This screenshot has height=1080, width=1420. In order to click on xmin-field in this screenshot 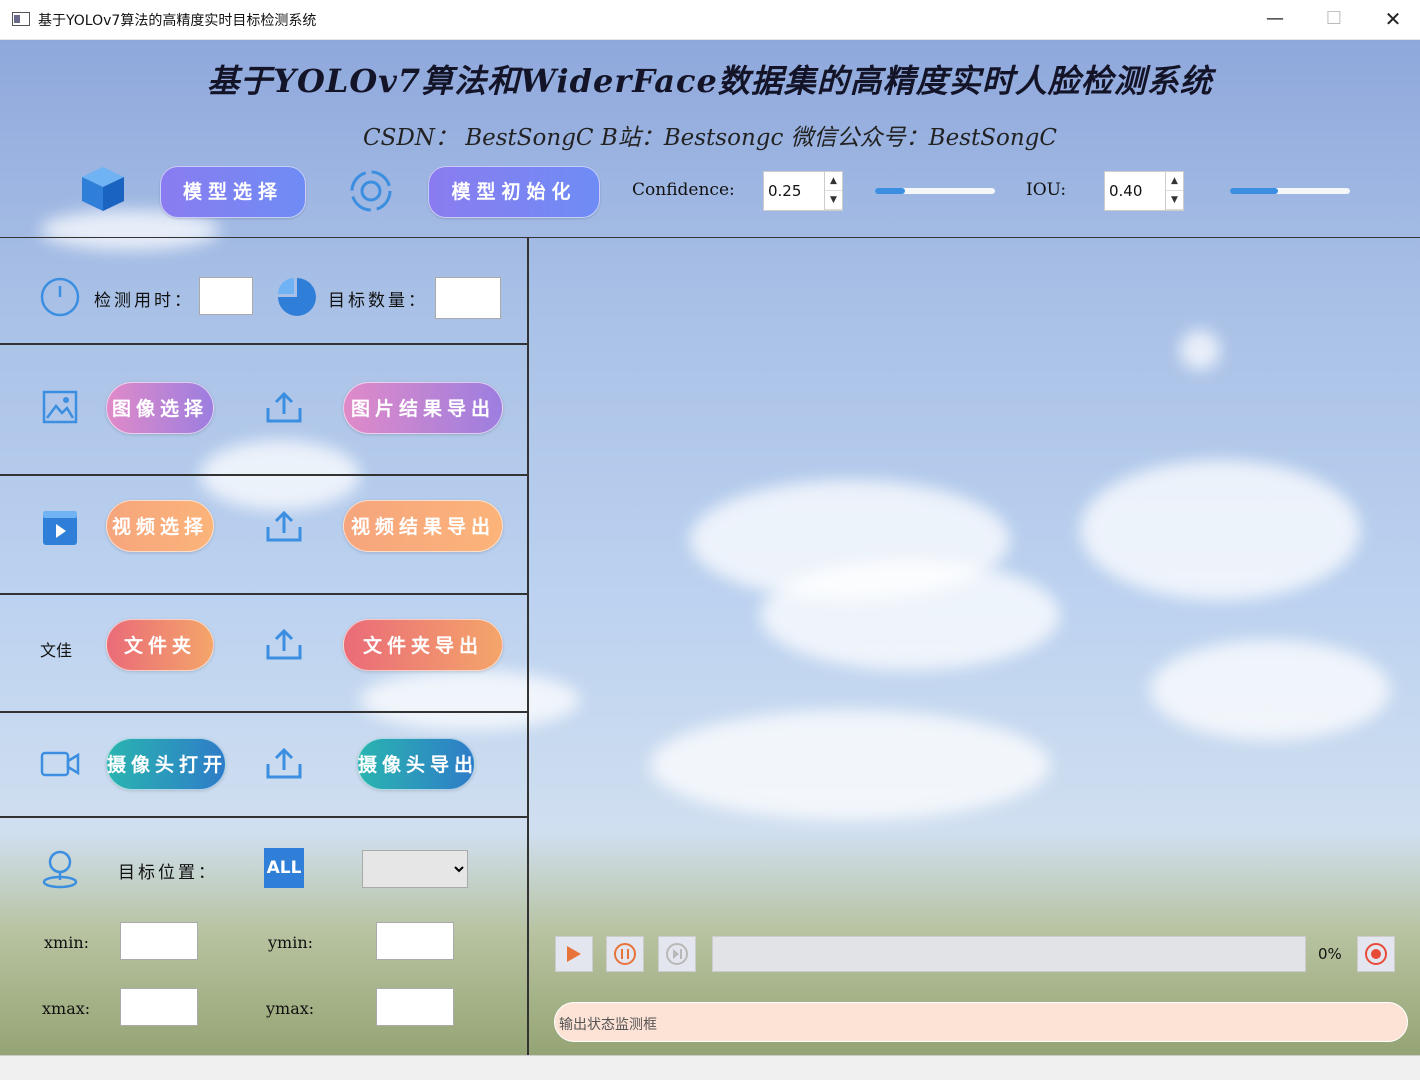, I will do `click(159, 941)`.